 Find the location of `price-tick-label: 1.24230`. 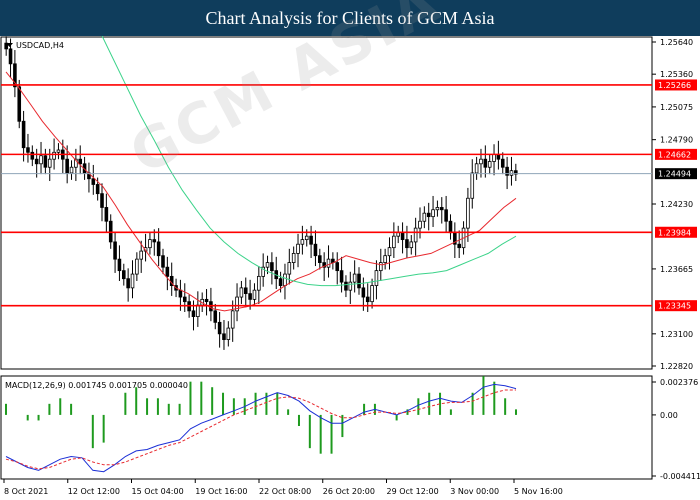

price-tick-label: 1.24230 is located at coordinates (676, 204).